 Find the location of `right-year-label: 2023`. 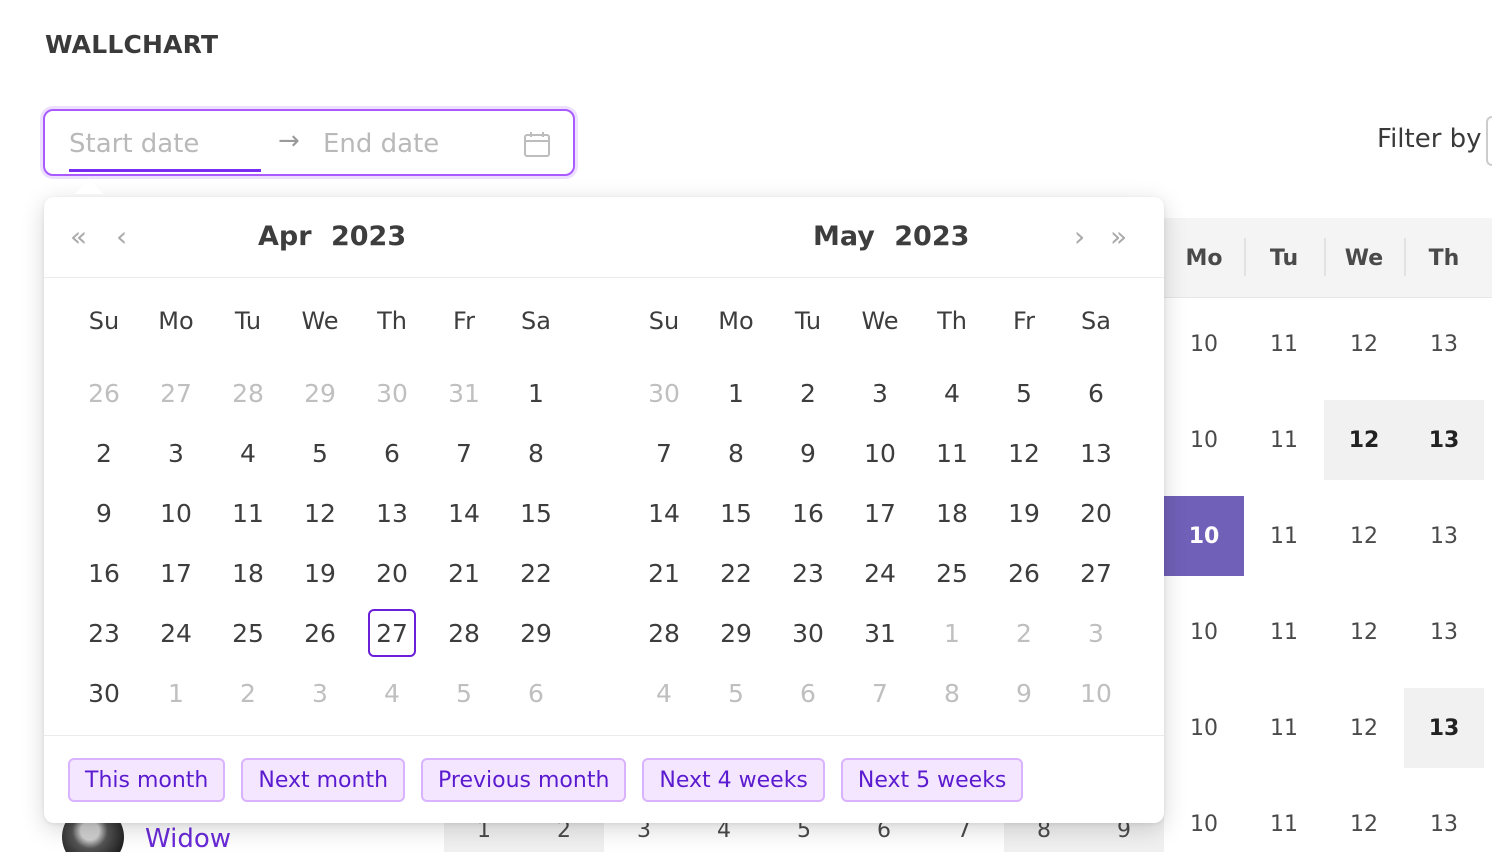

right-year-label: 2023 is located at coordinates (931, 236).